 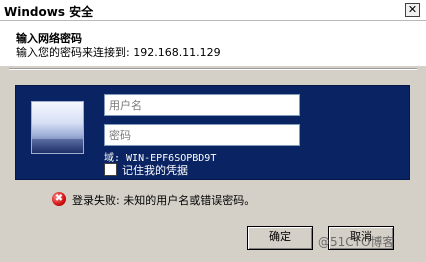 What do you see at coordinates (356, 242) in the screenshot?
I see `watermark: @51CTO博客` at bounding box center [356, 242].